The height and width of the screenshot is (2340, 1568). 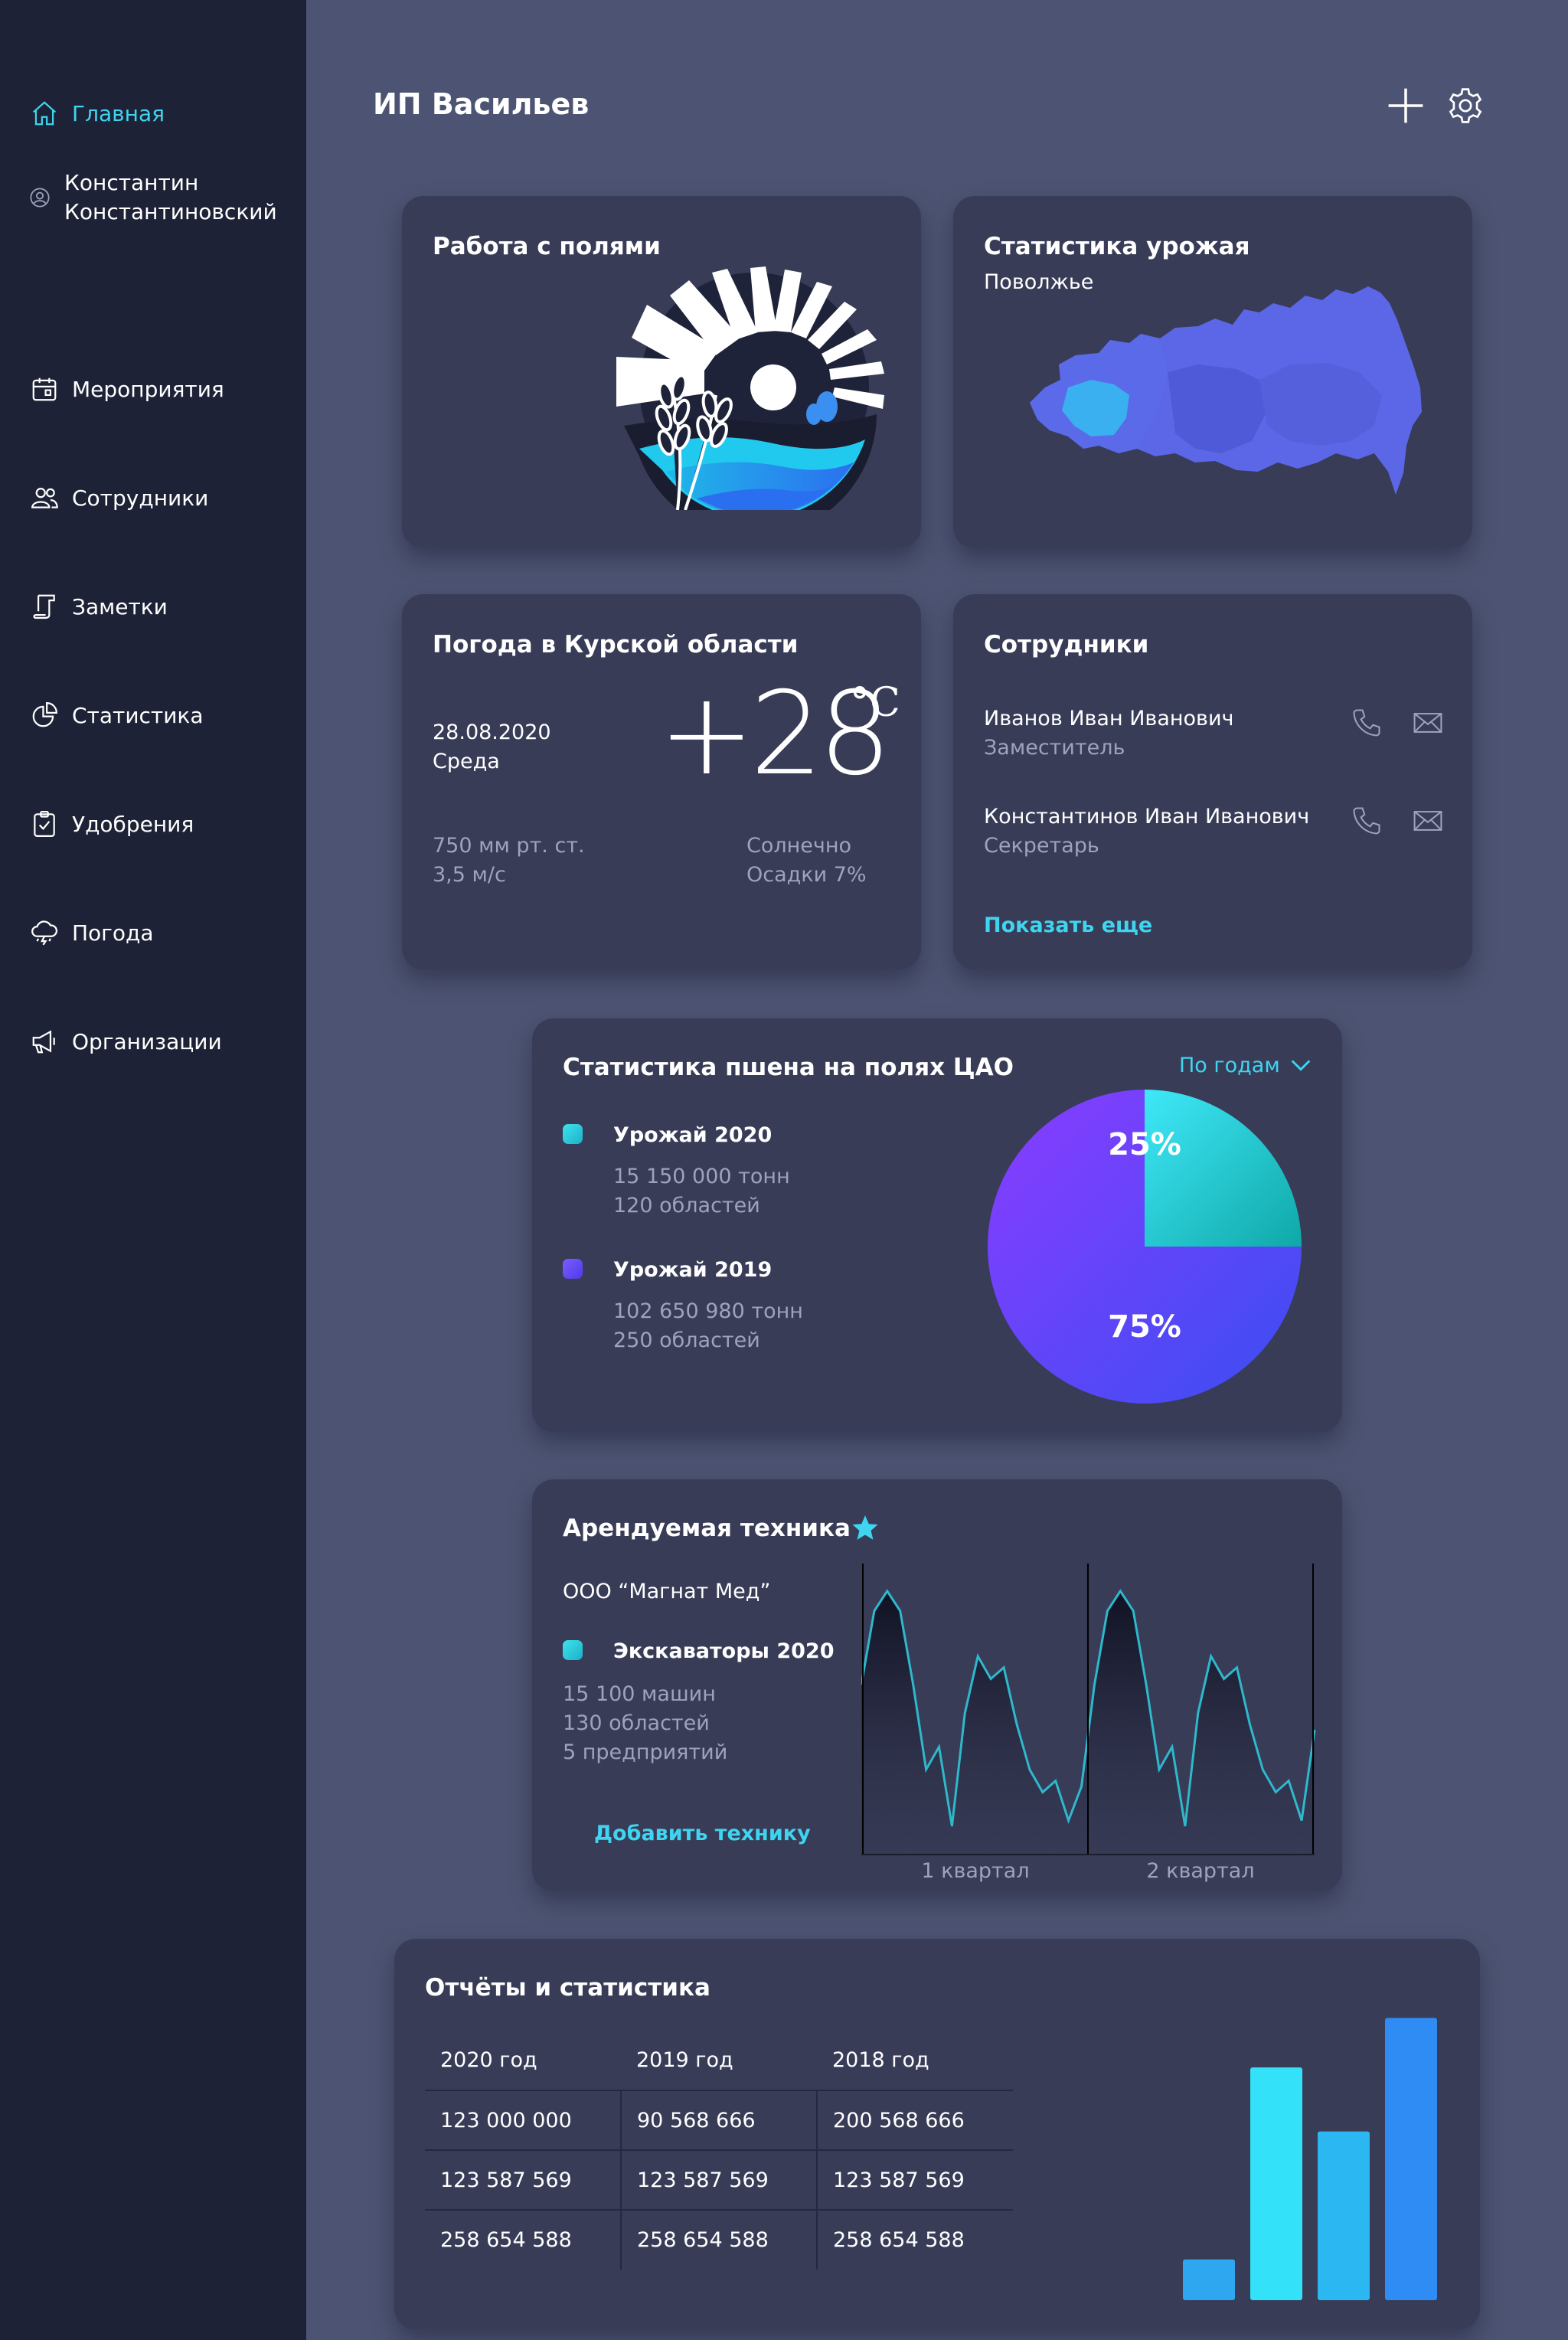 What do you see at coordinates (488, 2060) in the screenshot?
I see `table-header-cell: 2020 год` at bounding box center [488, 2060].